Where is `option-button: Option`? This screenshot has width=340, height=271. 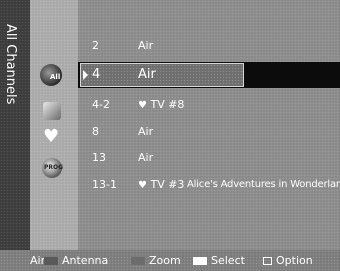 option-button: Option is located at coordinates (288, 260).